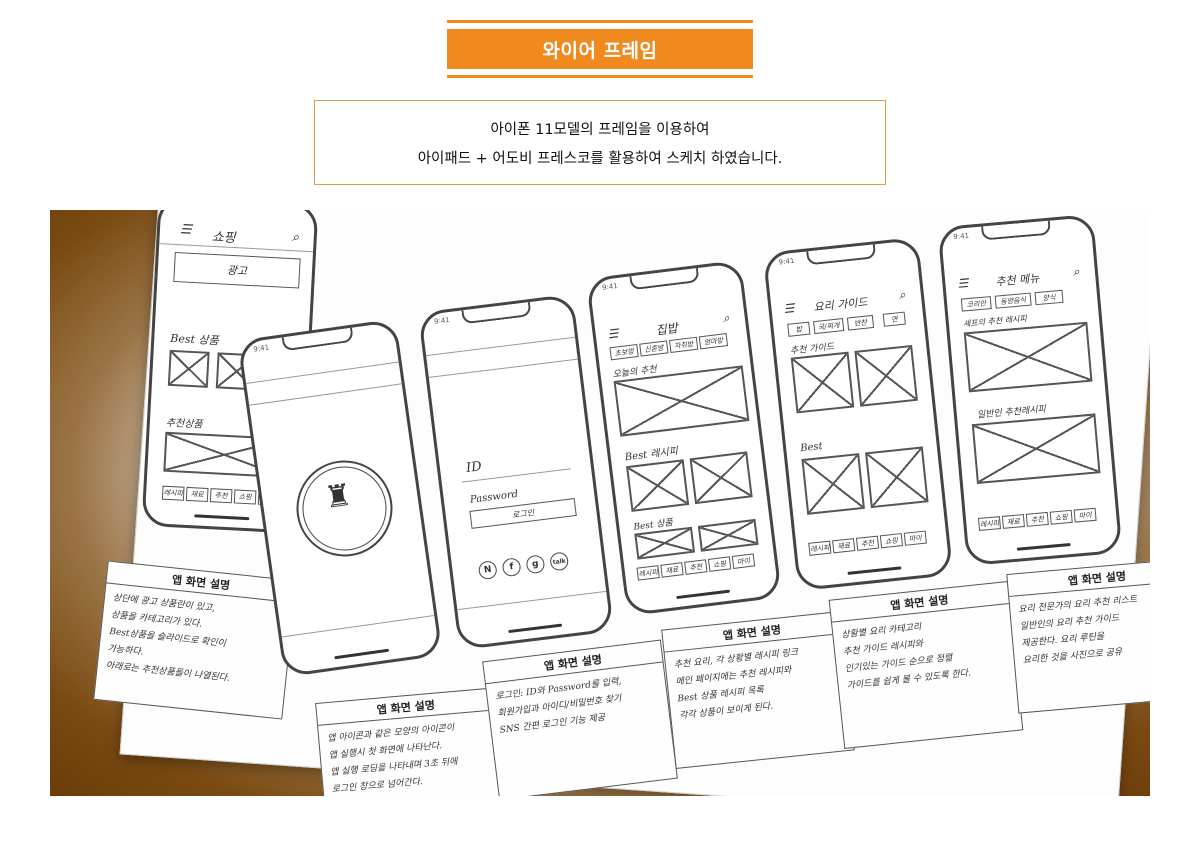 The width and height of the screenshot is (1200, 862). Describe the element at coordinates (600, 21) in the screenshot. I see `header-top-rule` at that location.